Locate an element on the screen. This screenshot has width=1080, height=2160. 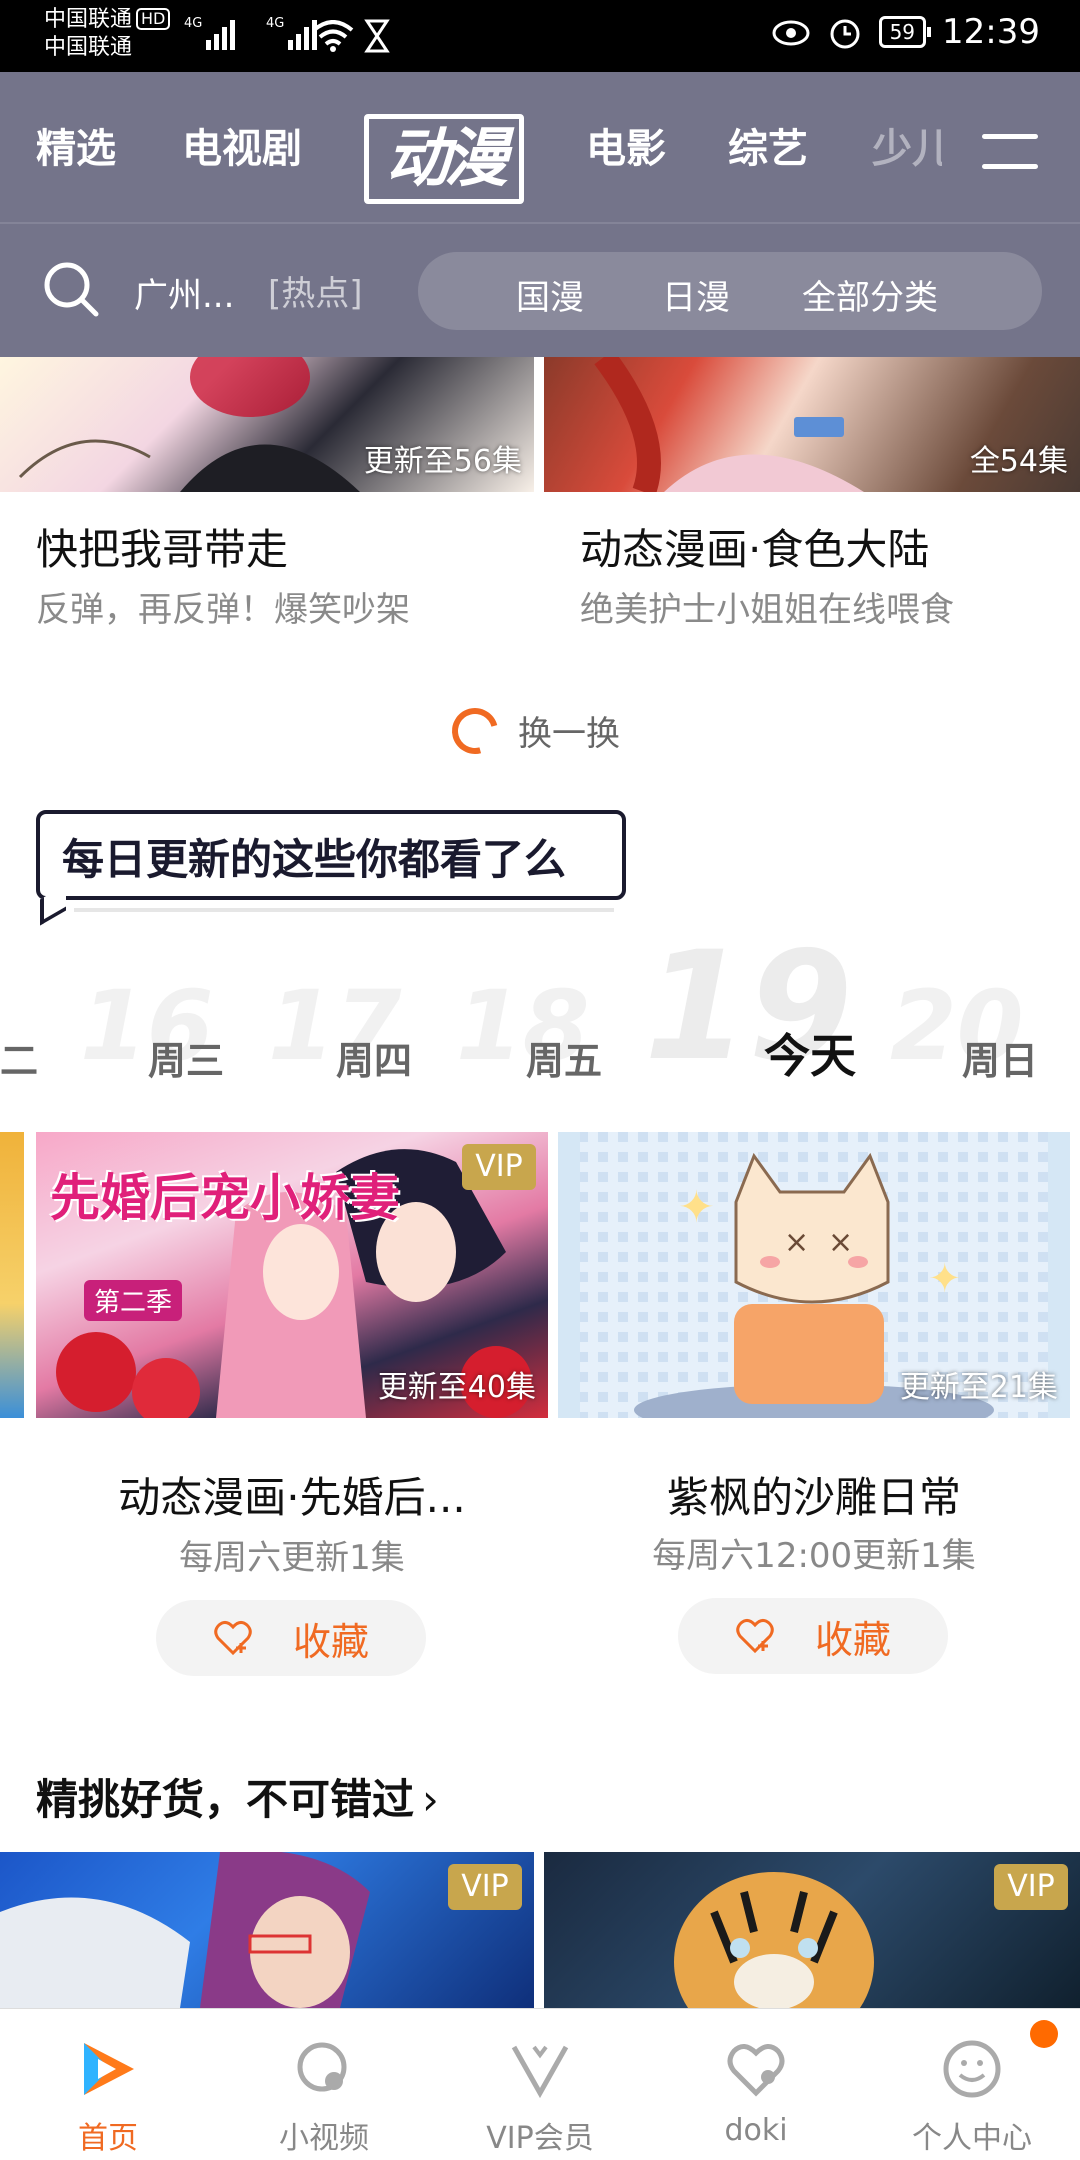
home-play-icon is located at coordinates (109, 2069).